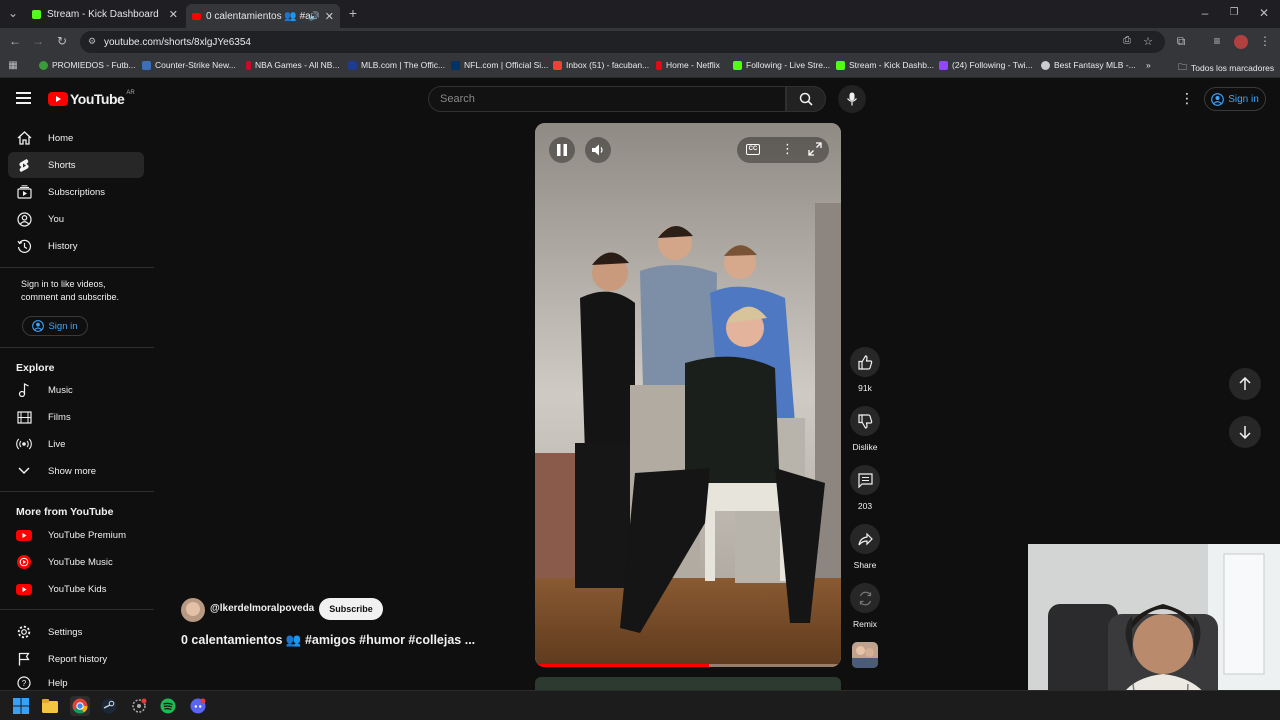 The width and height of the screenshot is (1280, 720). What do you see at coordinates (76, 659) in the screenshot?
I see `sidebar-item-report-history: Report history` at bounding box center [76, 659].